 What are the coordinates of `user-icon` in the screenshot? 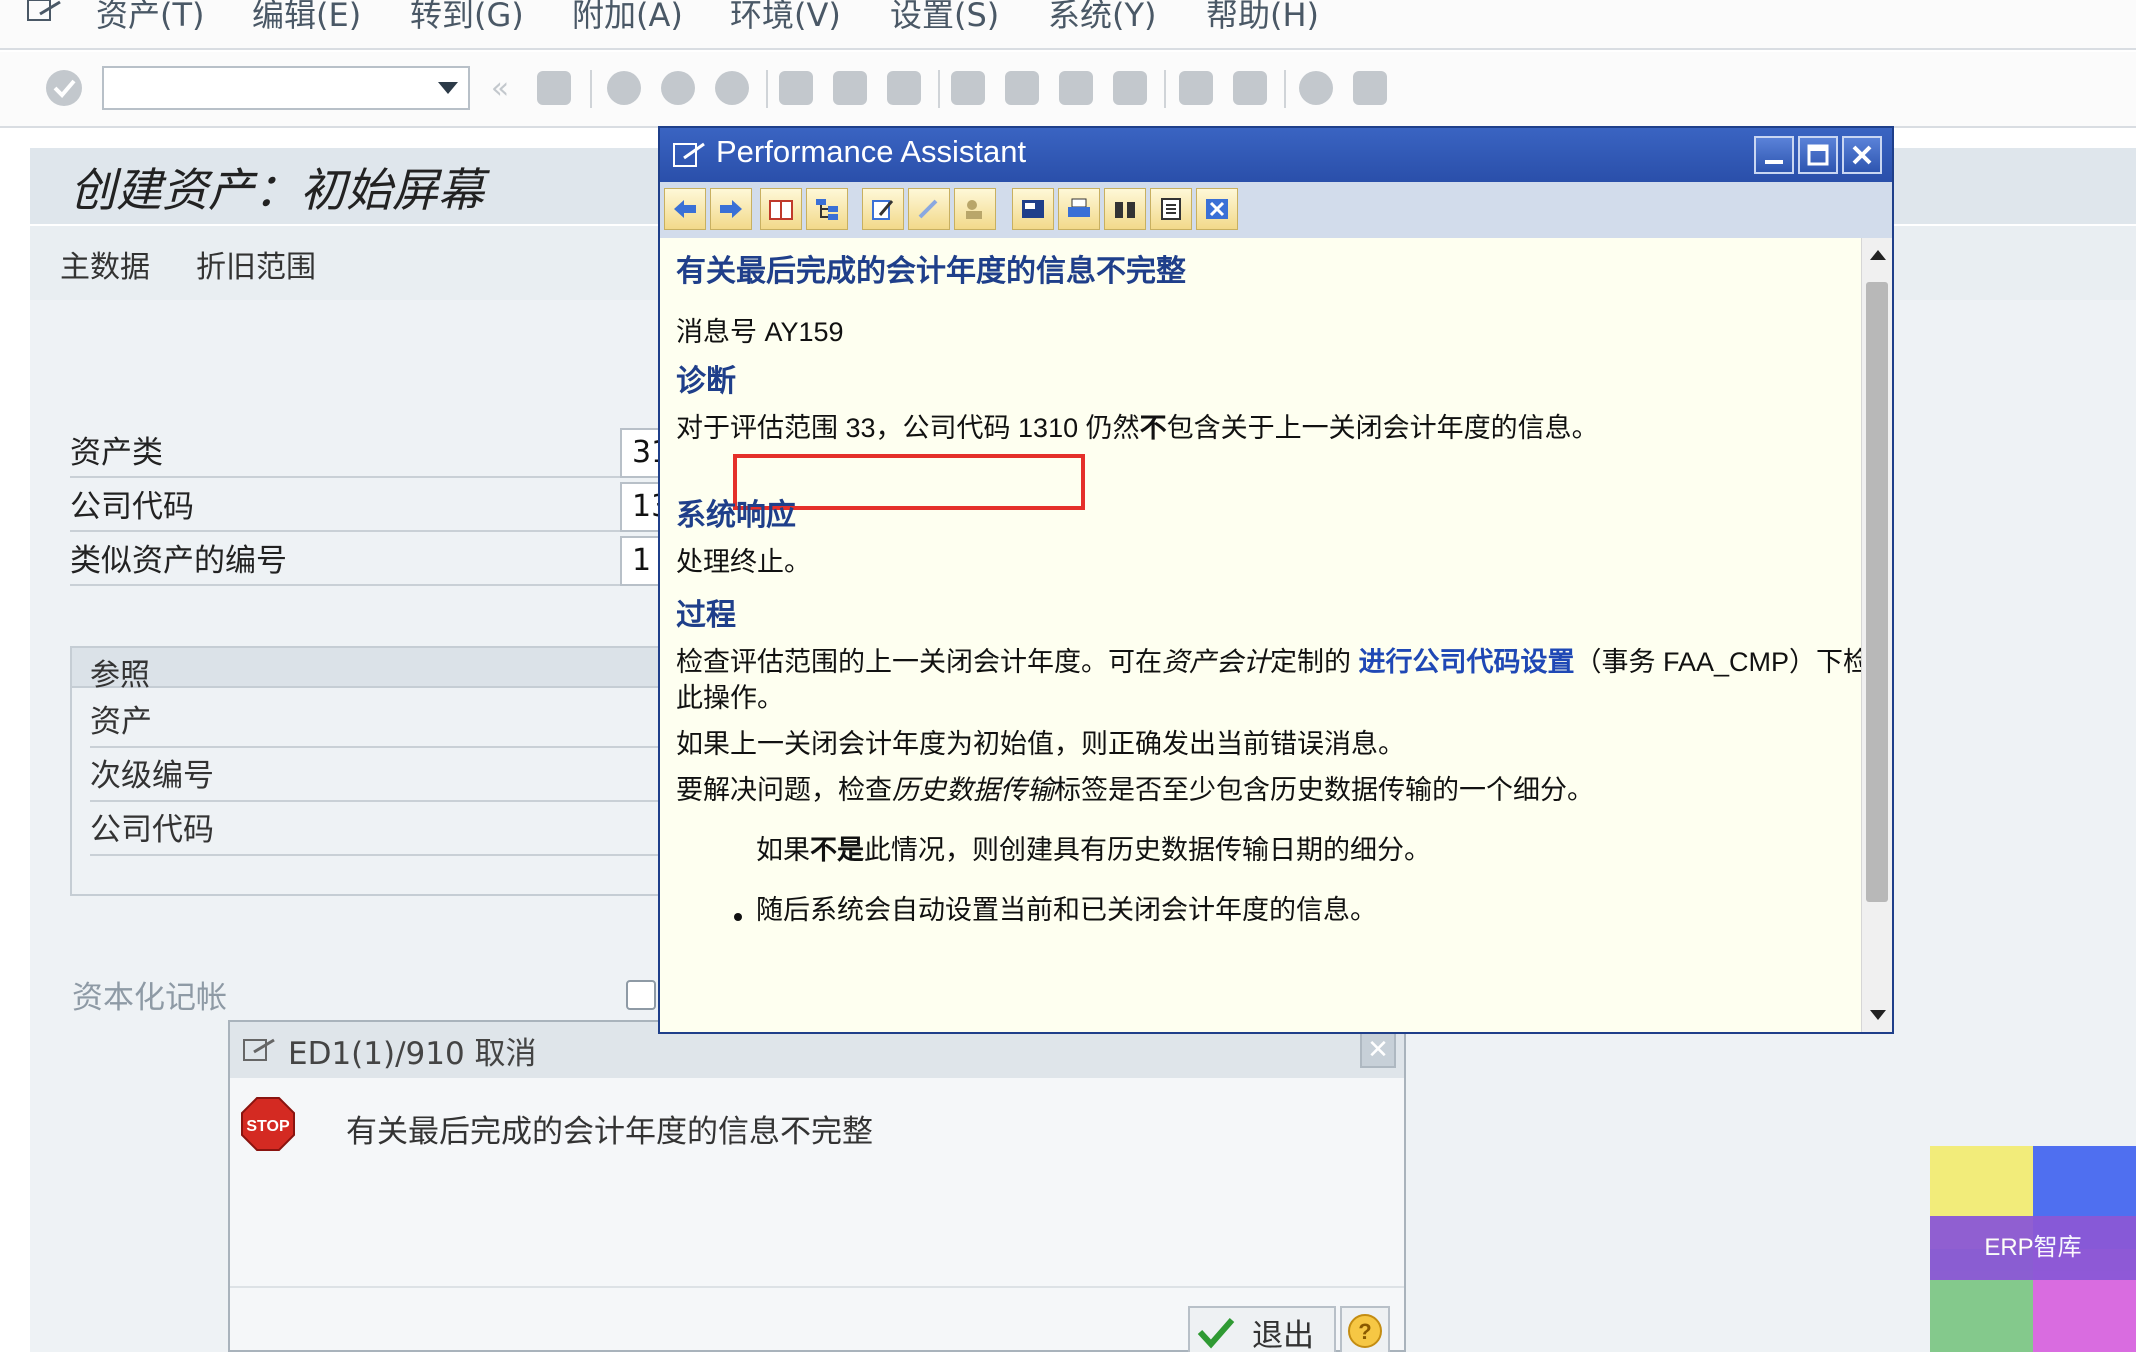 It's located at (974, 209).